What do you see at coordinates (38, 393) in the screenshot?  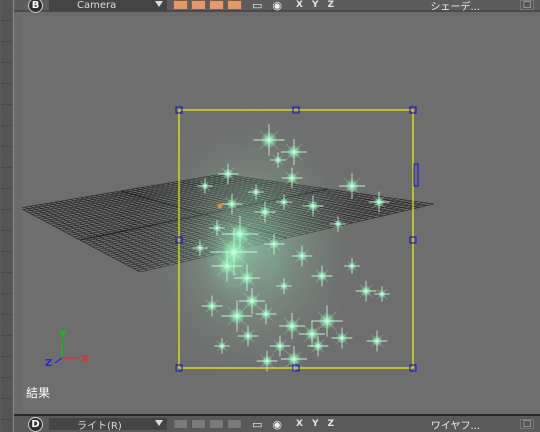 I see `viewport-result-label: 結果` at bounding box center [38, 393].